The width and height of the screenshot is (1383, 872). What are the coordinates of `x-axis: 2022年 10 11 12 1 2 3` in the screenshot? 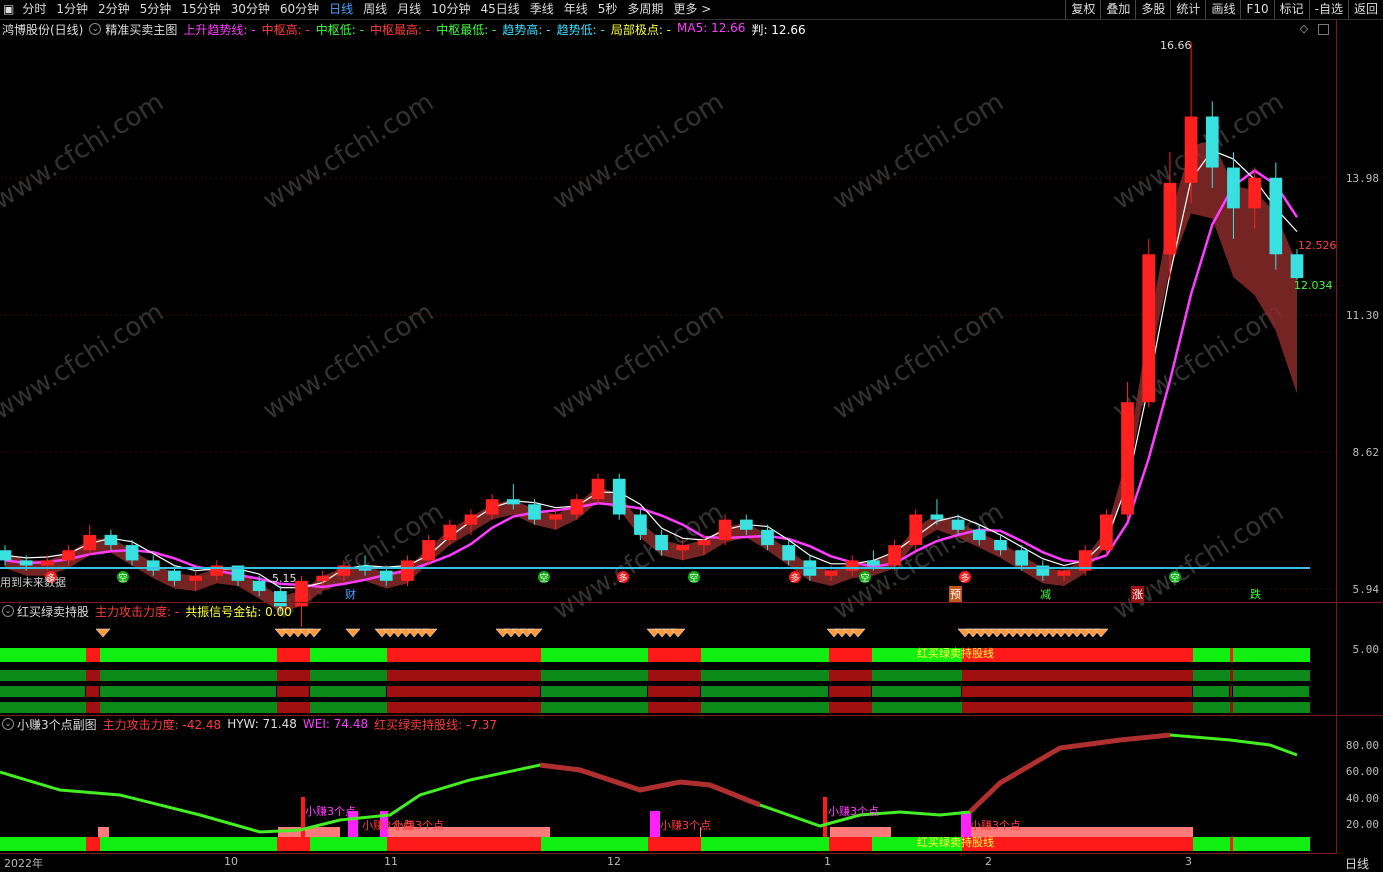 It's located at (668, 862).